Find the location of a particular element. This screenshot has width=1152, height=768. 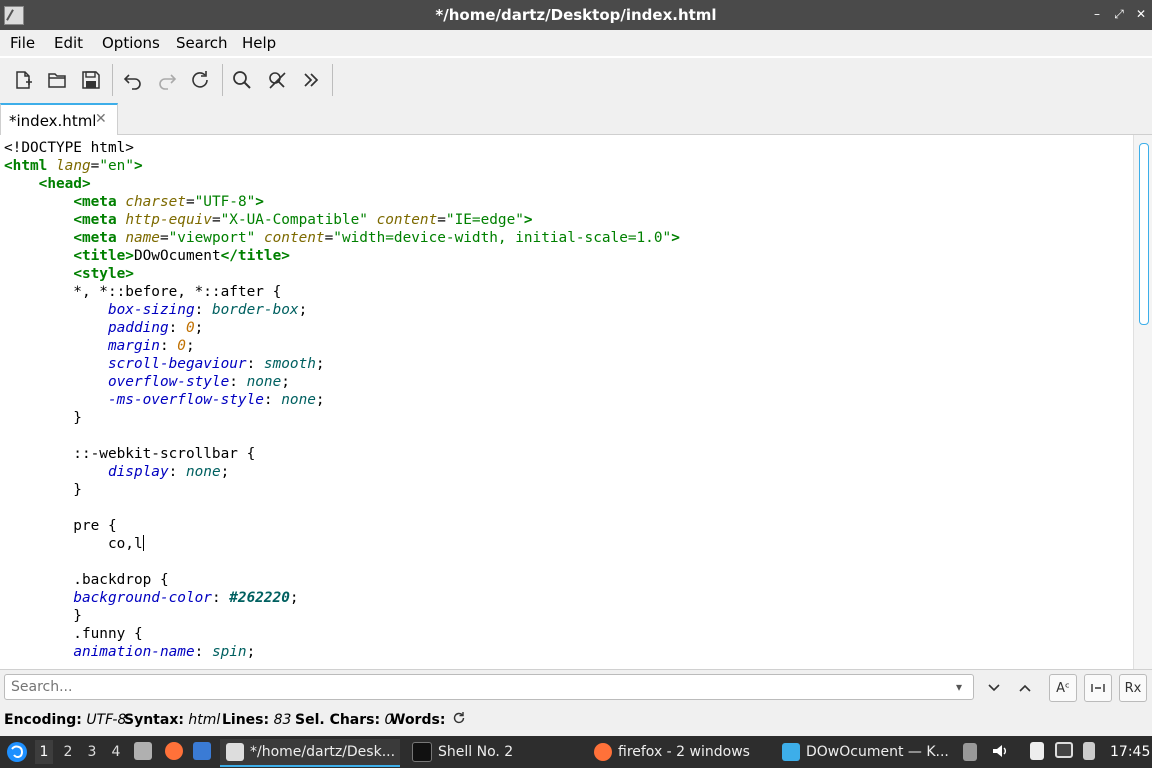

workspace-3: 3 is located at coordinates (92, 752).